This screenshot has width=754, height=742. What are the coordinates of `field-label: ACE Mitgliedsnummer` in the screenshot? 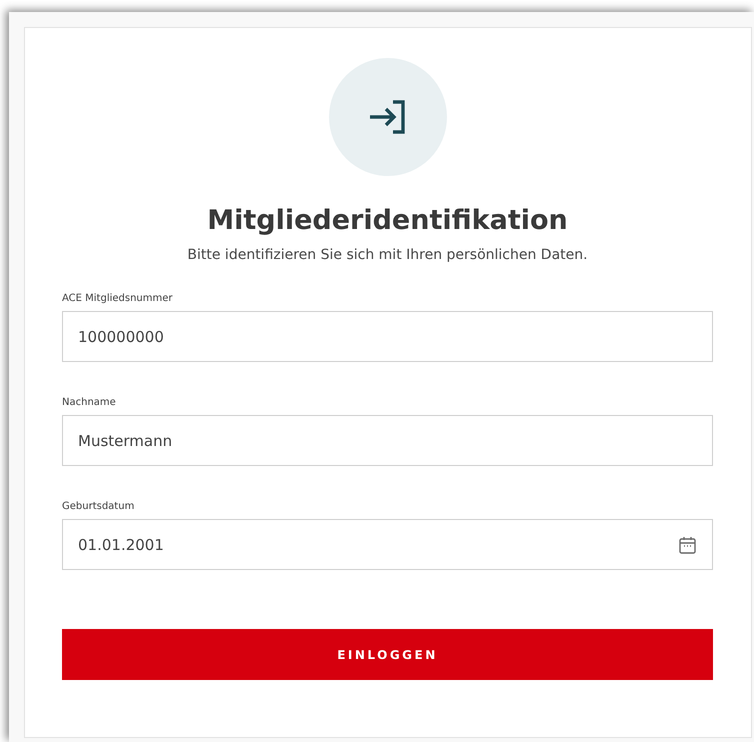 It's located at (117, 299).